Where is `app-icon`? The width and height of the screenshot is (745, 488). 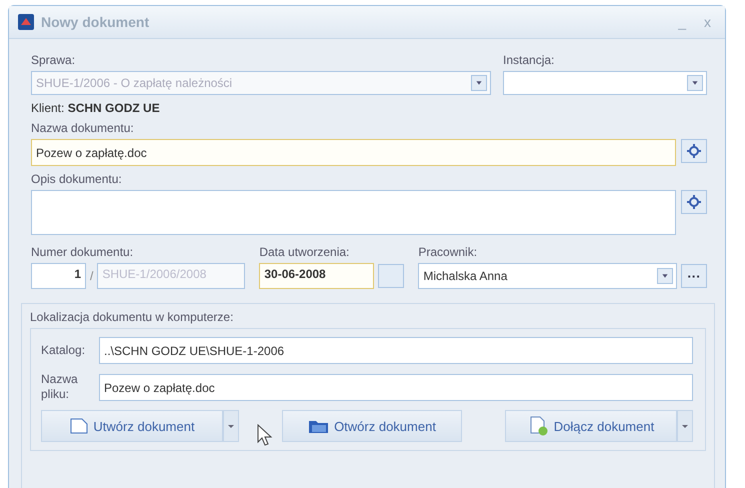 app-icon is located at coordinates (26, 22).